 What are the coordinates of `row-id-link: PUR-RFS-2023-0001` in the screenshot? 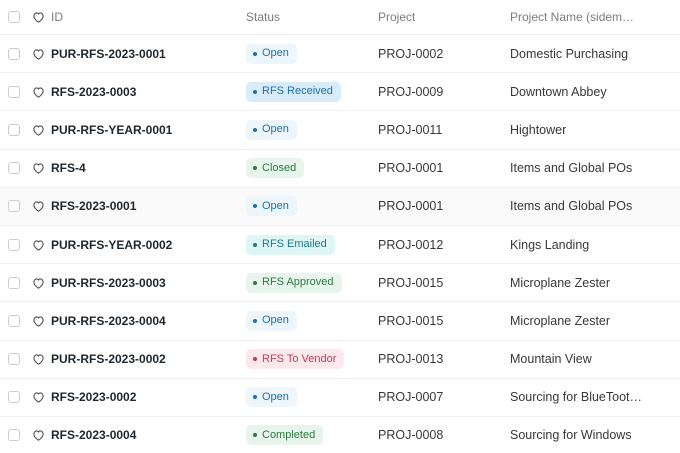 It's located at (143, 53).